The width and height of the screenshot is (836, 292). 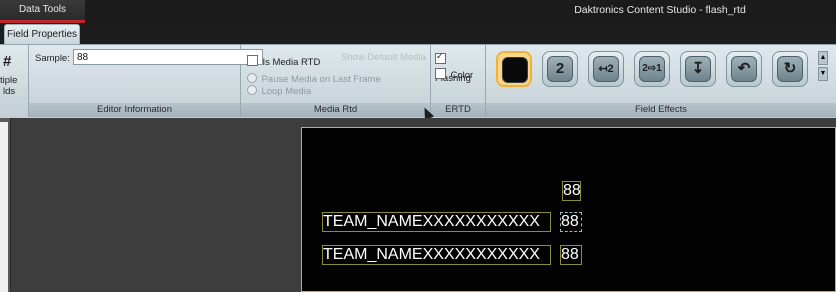 What do you see at coordinates (291, 62) in the screenshot?
I see `is-media-rtd-label: Is Media RTD` at bounding box center [291, 62].